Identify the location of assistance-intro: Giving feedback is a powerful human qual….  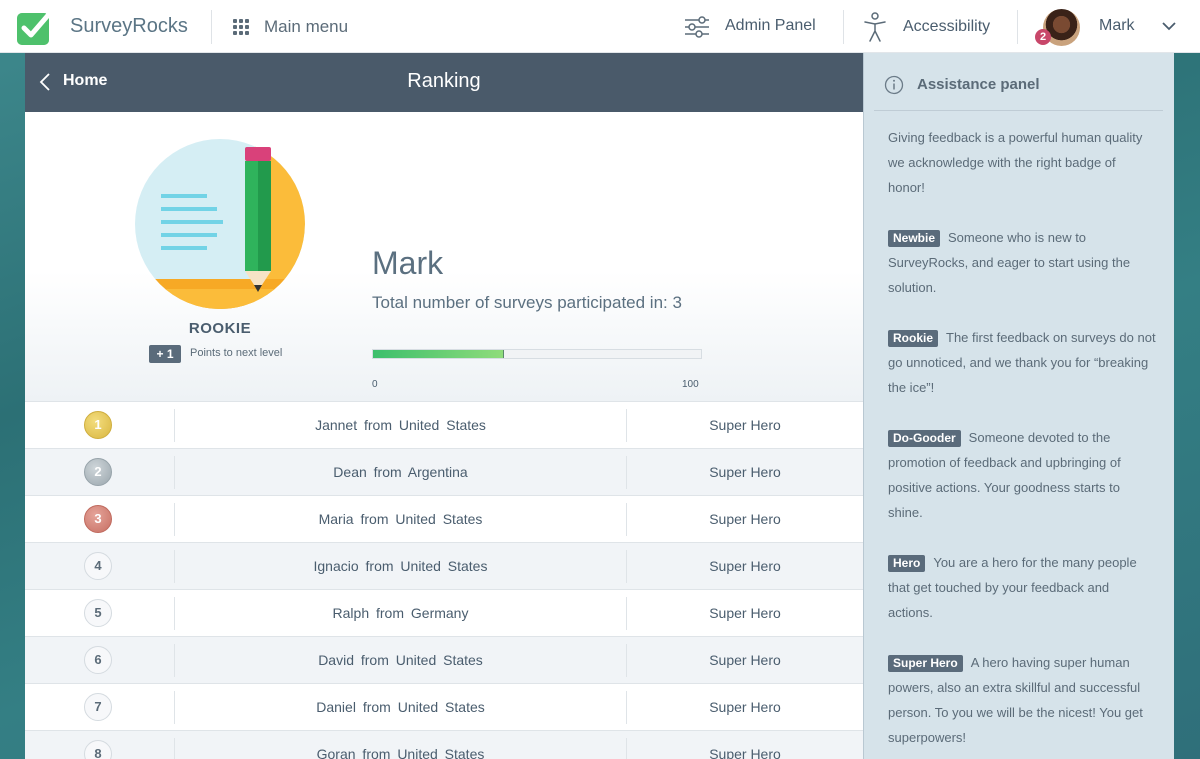
(1015, 162).